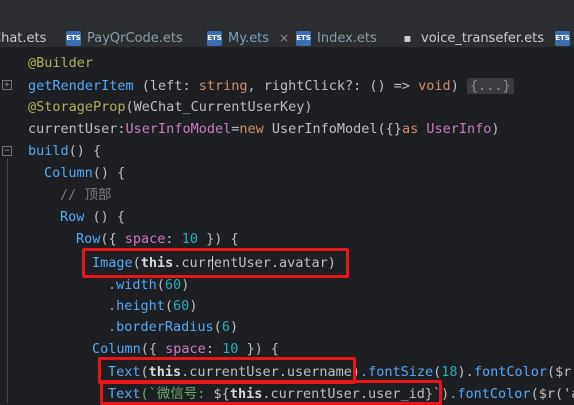 Image resolution: width=574 pixels, height=405 pixels. Describe the element at coordinates (9, 227) in the screenshot. I see `editor-gutter: + −` at that location.